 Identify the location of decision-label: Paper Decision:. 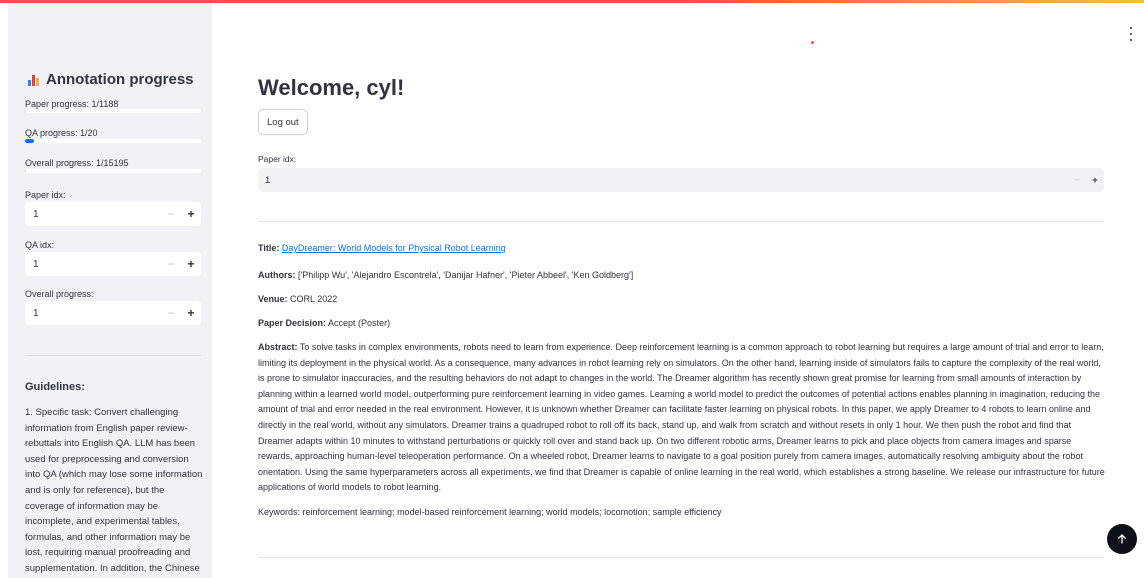
(292, 323).